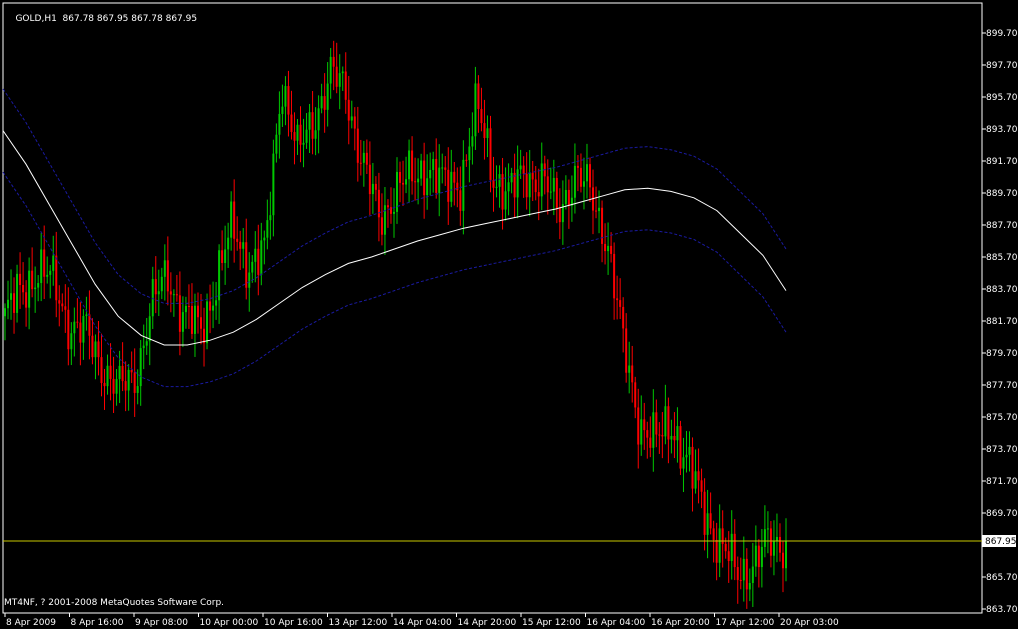 This screenshot has height=629, width=1018. I want to click on y-tick-label: 863.70, so click(1002, 610).